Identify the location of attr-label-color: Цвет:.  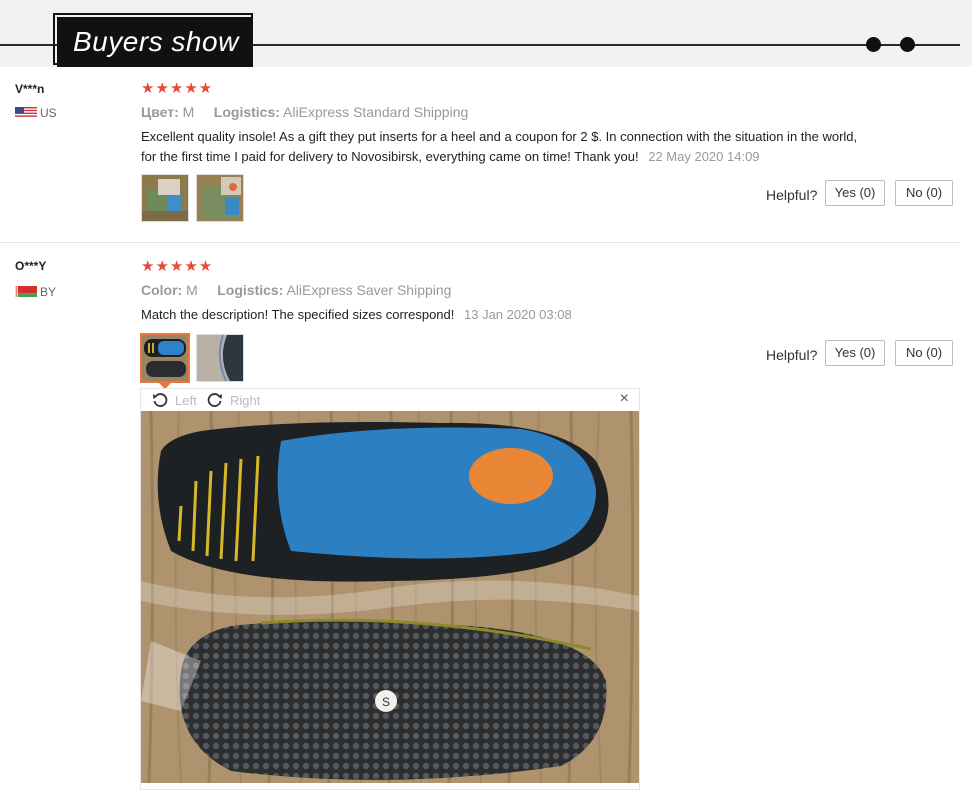
(160, 112).